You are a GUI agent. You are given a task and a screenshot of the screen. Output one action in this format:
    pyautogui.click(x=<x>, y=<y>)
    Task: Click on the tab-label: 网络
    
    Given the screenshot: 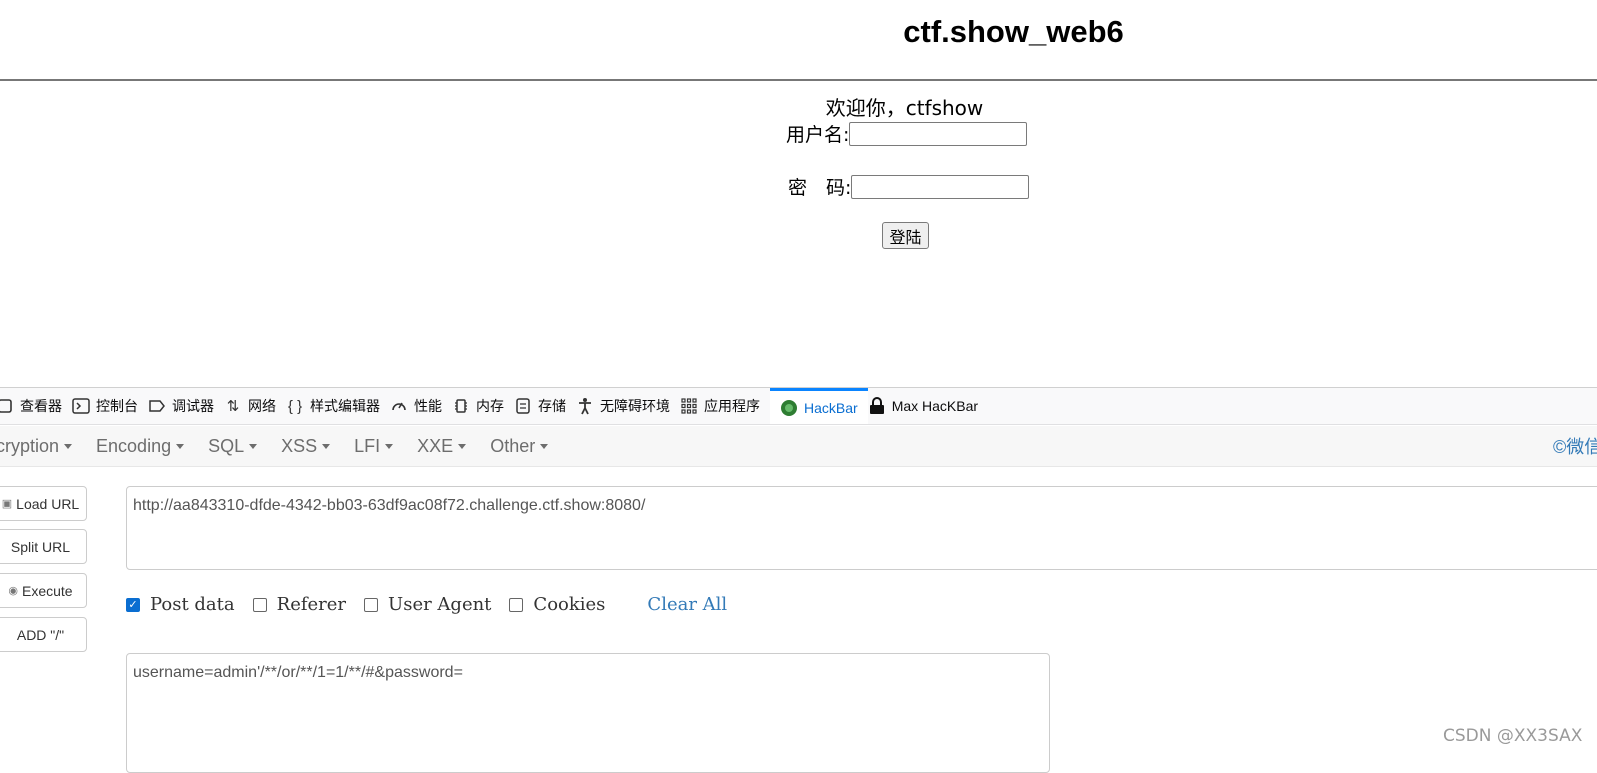 What is the action you would take?
    pyautogui.click(x=262, y=406)
    